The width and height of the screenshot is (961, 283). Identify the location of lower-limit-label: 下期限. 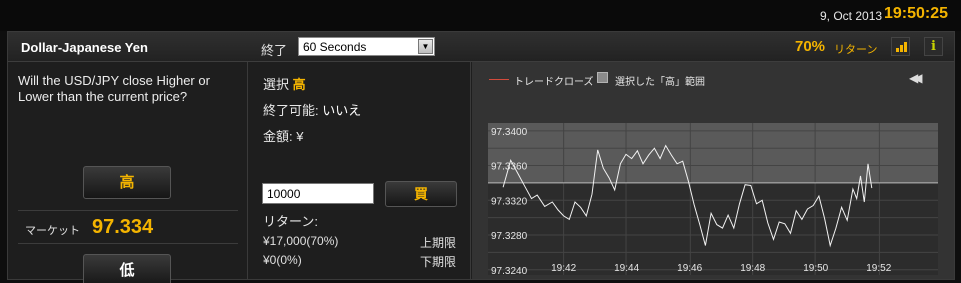
(438, 262).